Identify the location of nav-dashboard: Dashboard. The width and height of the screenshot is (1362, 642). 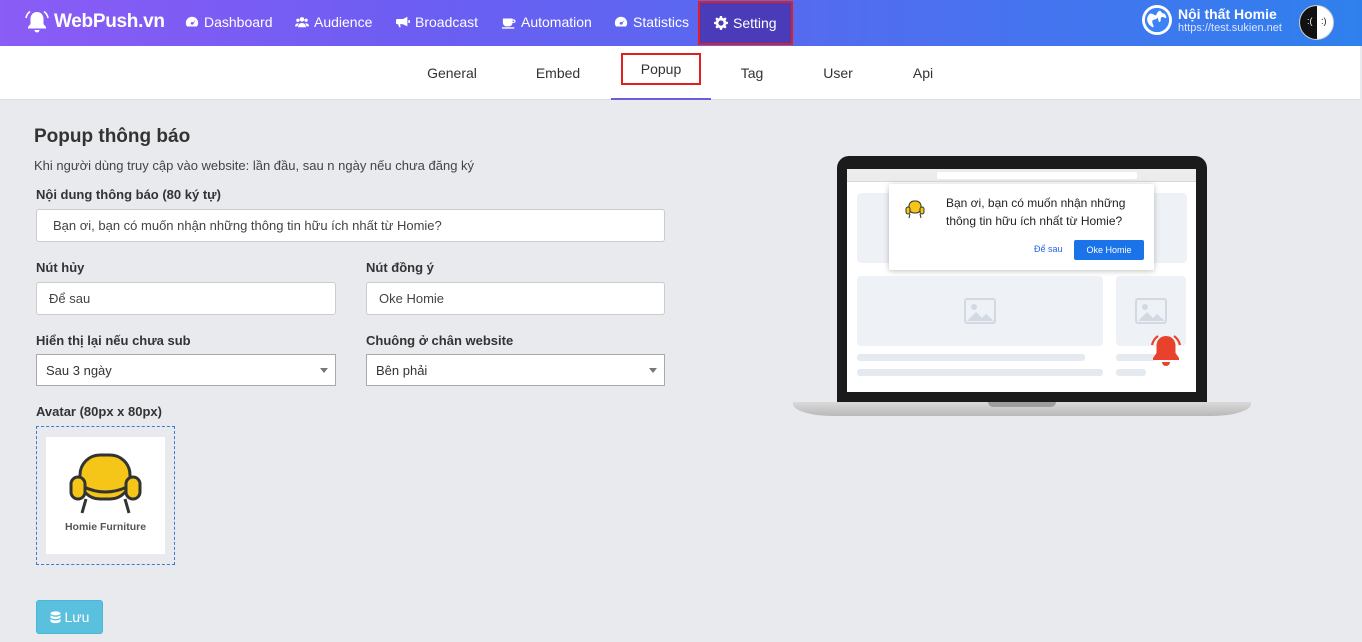
(229, 22).